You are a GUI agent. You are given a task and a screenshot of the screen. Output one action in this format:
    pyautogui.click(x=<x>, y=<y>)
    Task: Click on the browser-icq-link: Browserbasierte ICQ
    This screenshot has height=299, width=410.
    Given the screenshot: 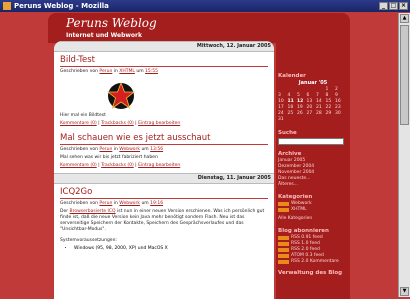 What is the action you would take?
    pyautogui.click(x=93, y=211)
    